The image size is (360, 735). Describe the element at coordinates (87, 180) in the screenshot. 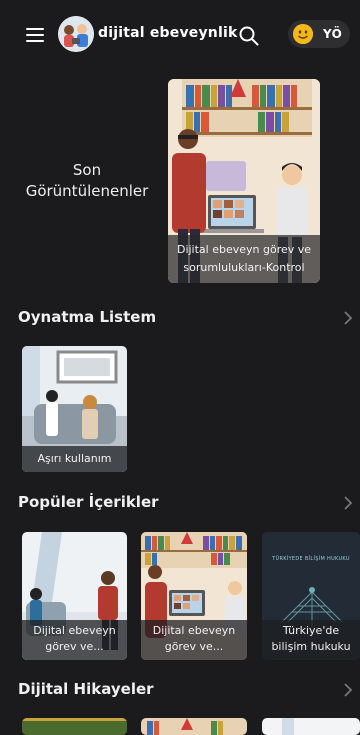

I see `recently-viewed-label: Son Görüntülenenler` at that location.